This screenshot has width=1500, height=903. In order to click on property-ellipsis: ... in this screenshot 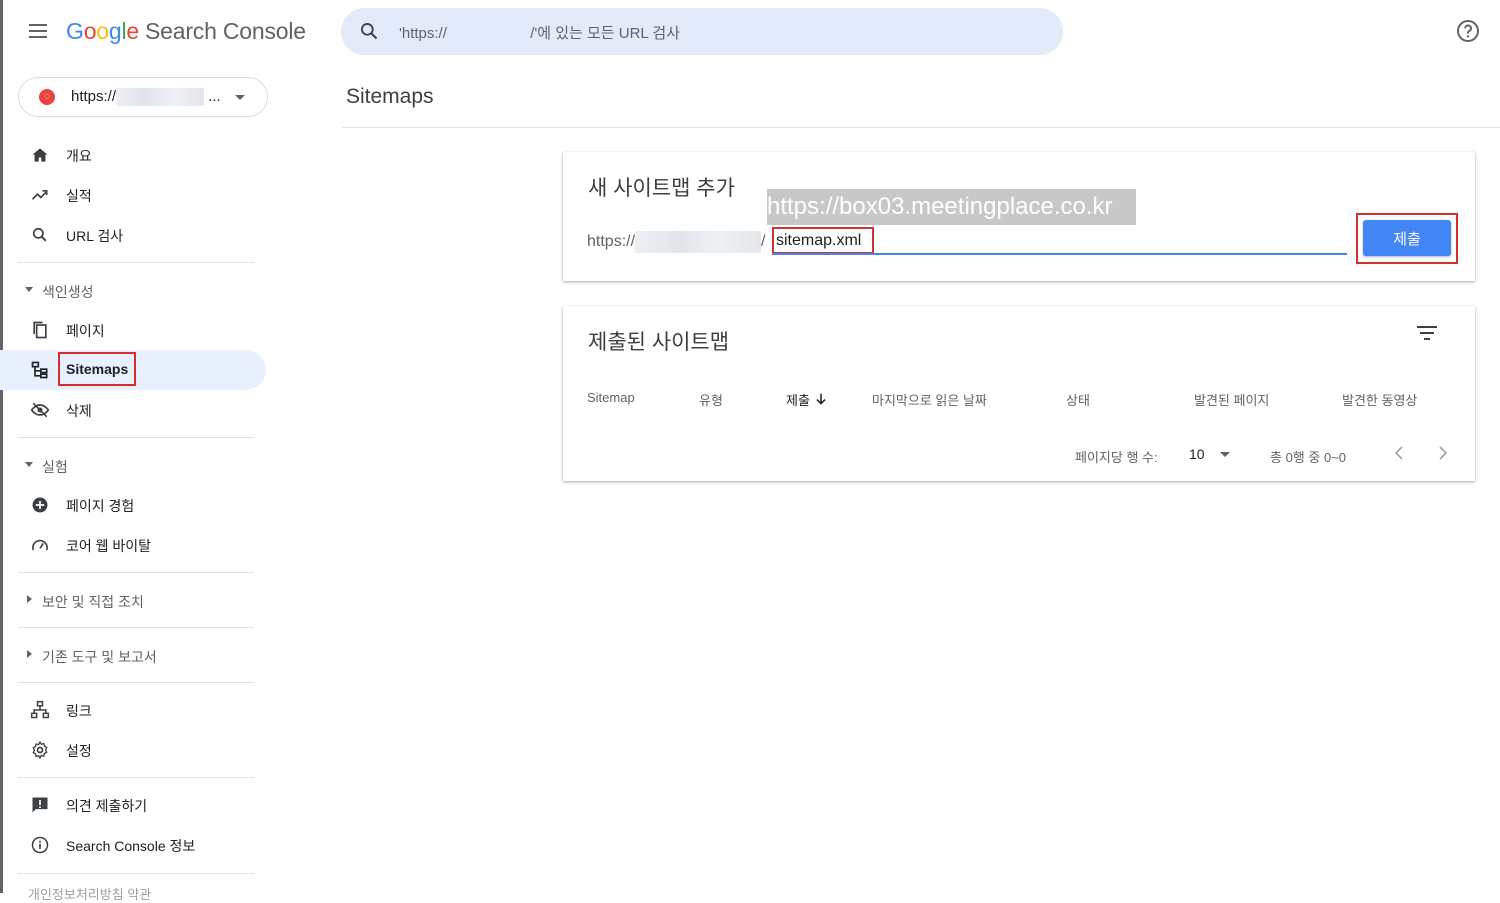, I will do `click(214, 96)`.